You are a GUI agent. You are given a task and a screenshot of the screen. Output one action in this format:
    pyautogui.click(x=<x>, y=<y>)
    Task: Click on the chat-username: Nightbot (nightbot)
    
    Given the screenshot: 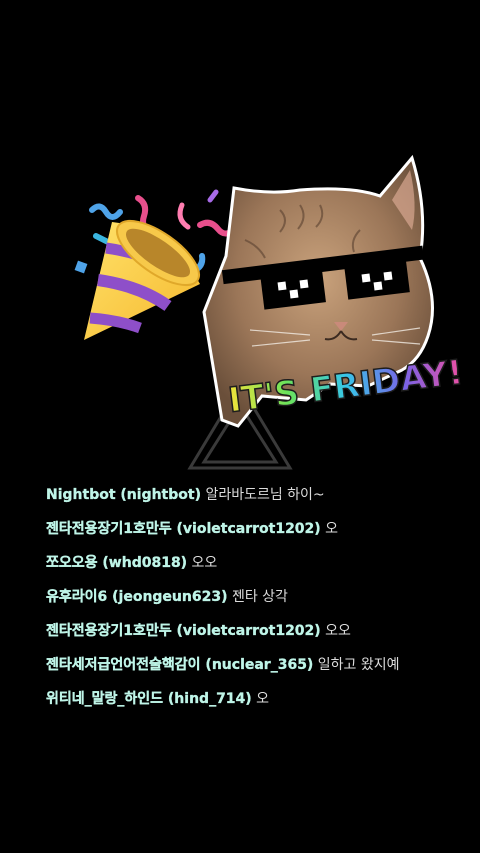 What is the action you would take?
    pyautogui.click(x=123, y=495)
    